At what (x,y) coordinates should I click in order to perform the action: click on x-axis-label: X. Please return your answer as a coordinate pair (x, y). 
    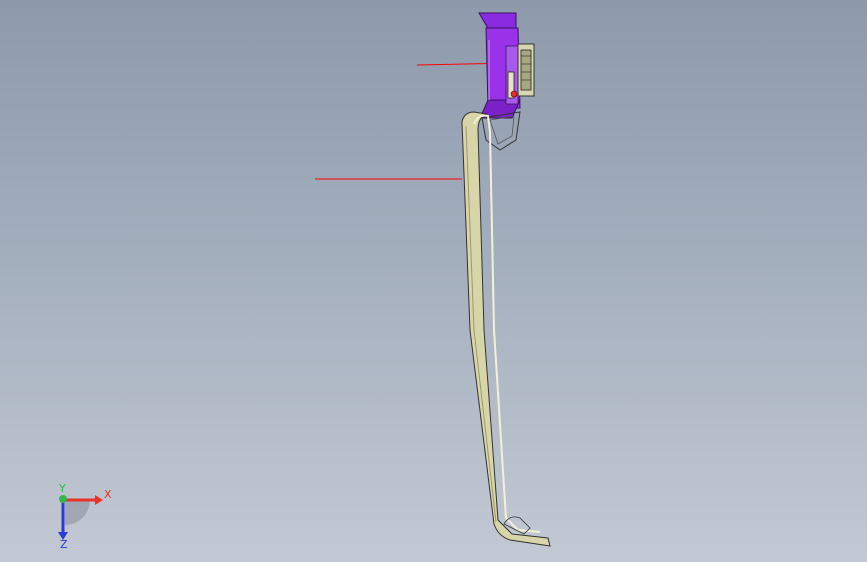
    Looking at the image, I should click on (108, 494).